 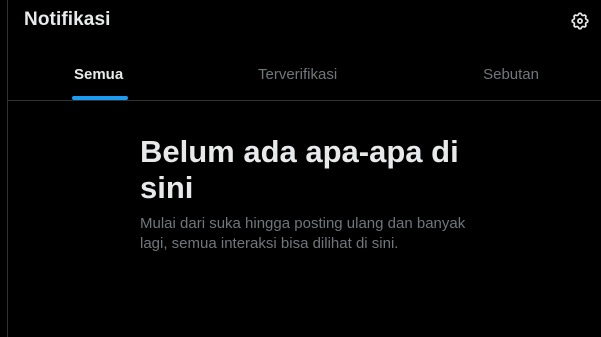 I want to click on tab-label: Sebutan, so click(x=511, y=74).